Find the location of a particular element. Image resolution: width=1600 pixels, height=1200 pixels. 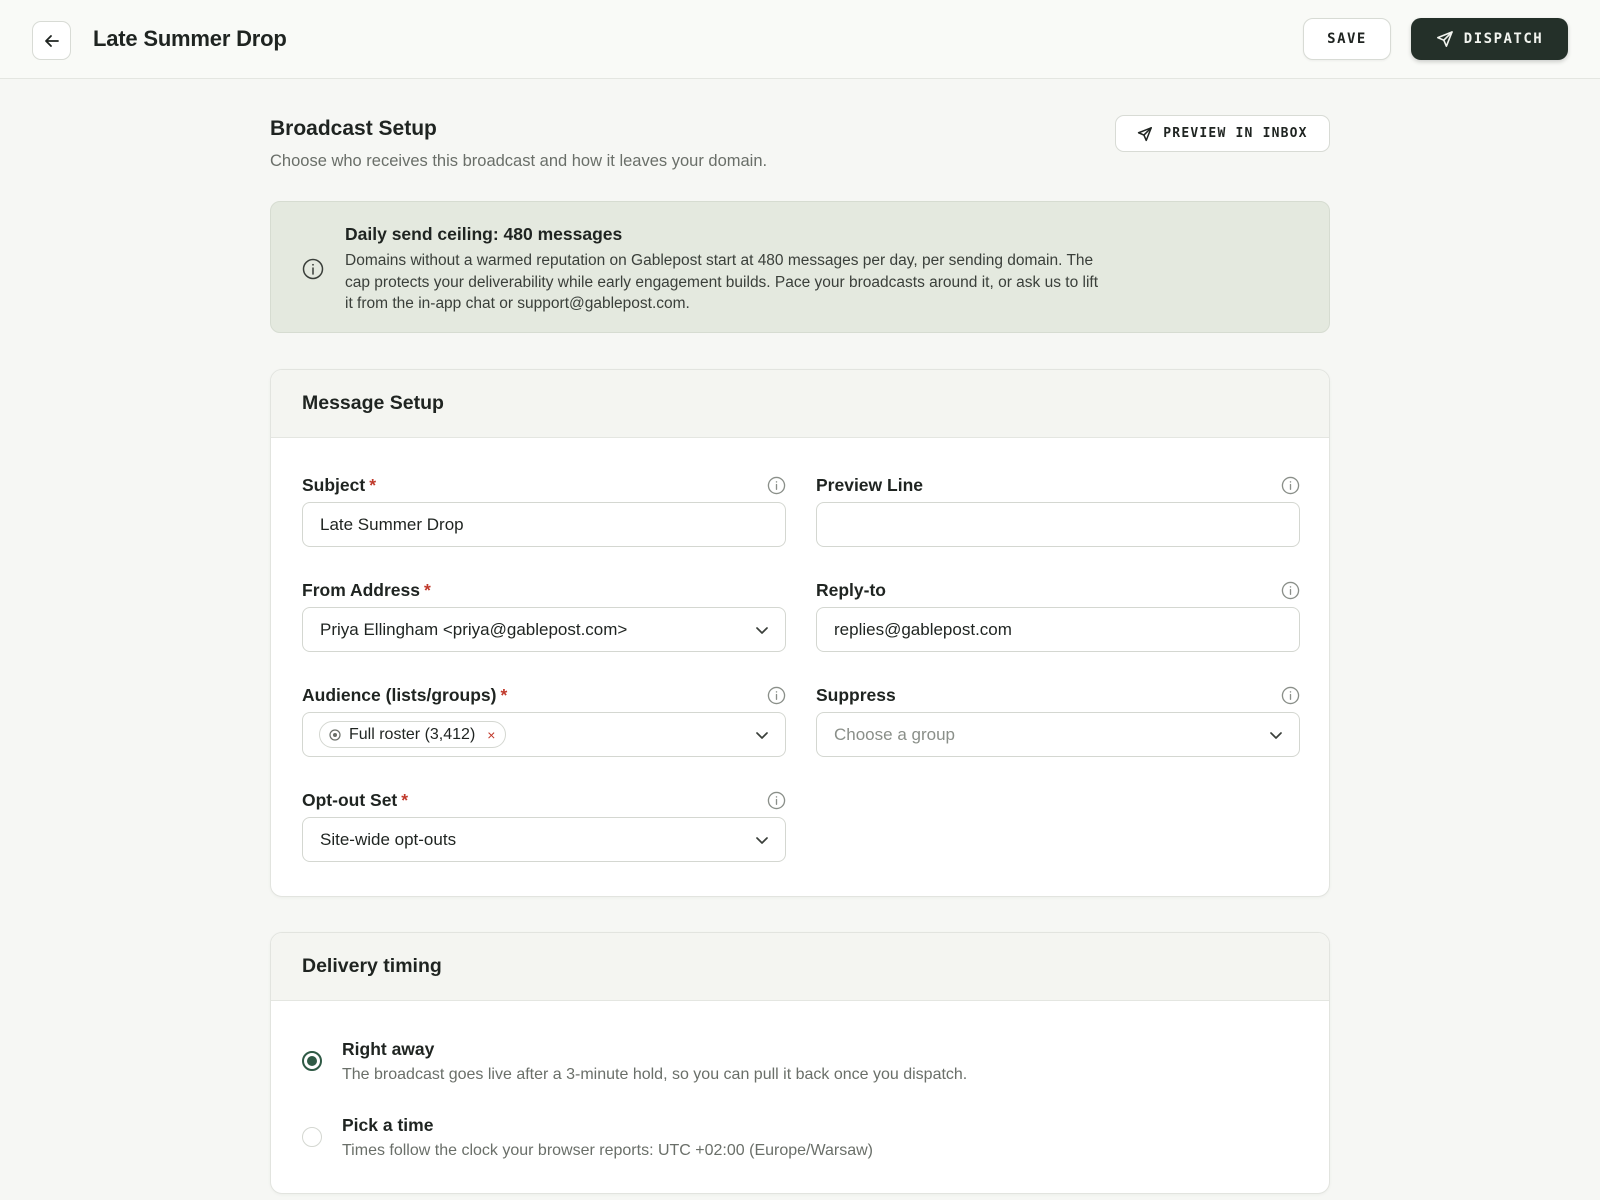

radio-pick-a-time is located at coordinates (312, 1137).